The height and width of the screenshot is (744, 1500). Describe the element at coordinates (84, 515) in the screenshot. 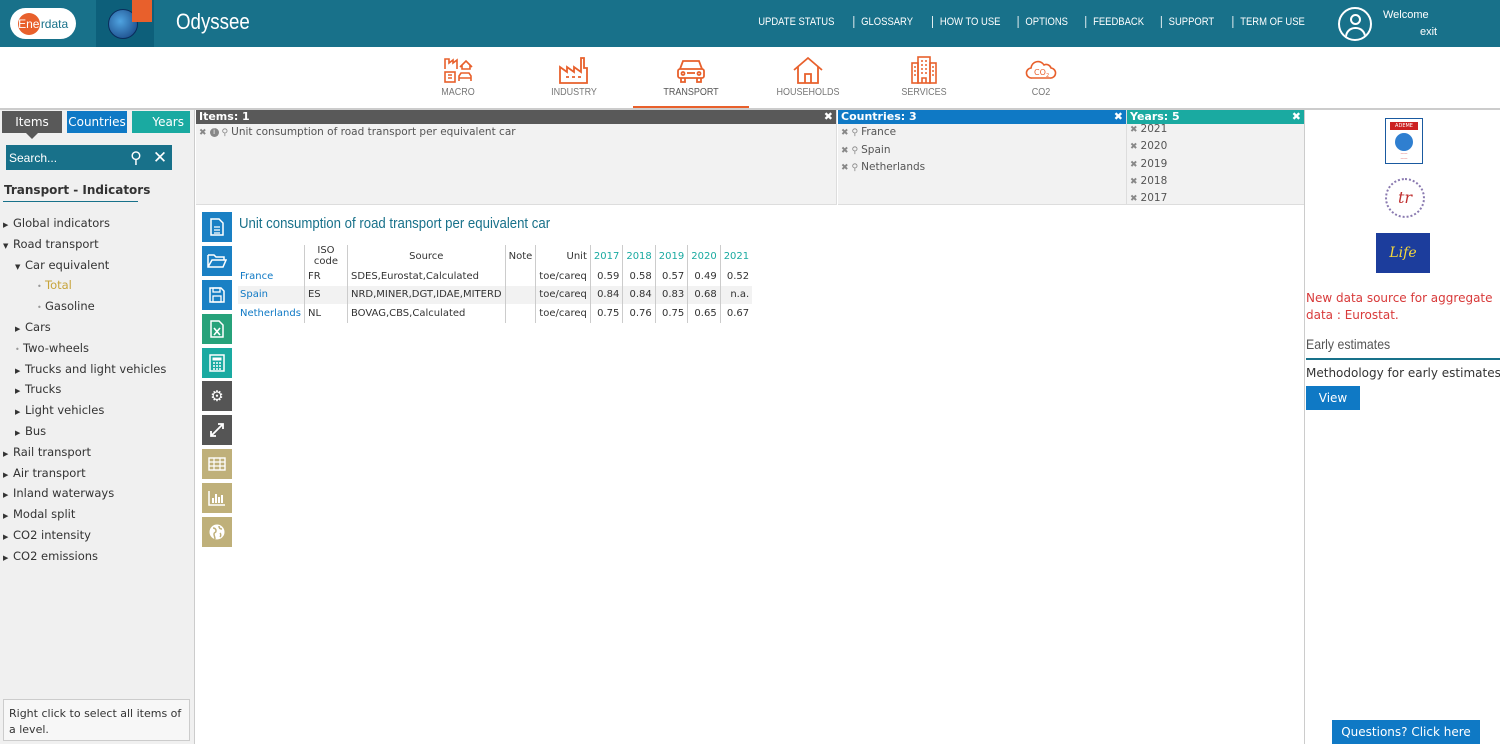

I see `tree-item: ▶ Modal split` at that location.